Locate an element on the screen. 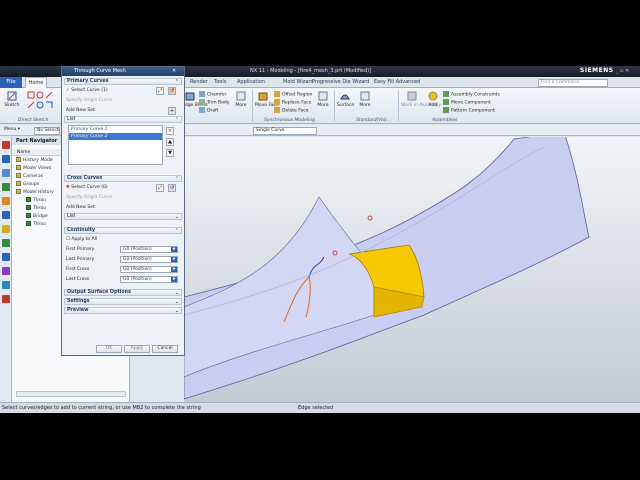  first-cross-dropdown: G0 (Position) is located at coordinates (149, 269).